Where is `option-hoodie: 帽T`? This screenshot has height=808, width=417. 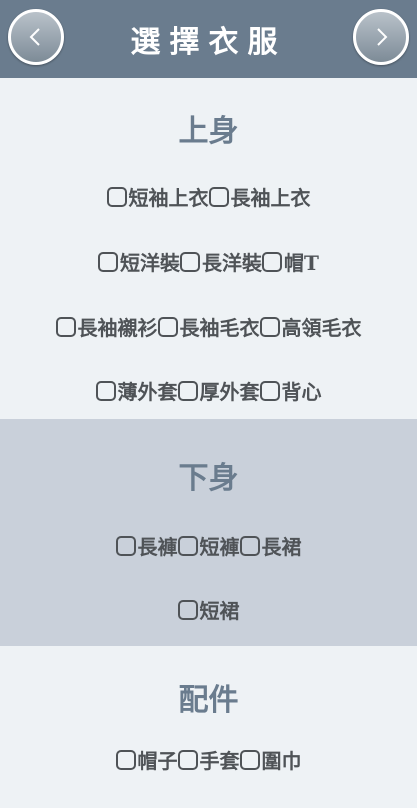 option-hoodie: 帽T is located at coordinates (290, 261).